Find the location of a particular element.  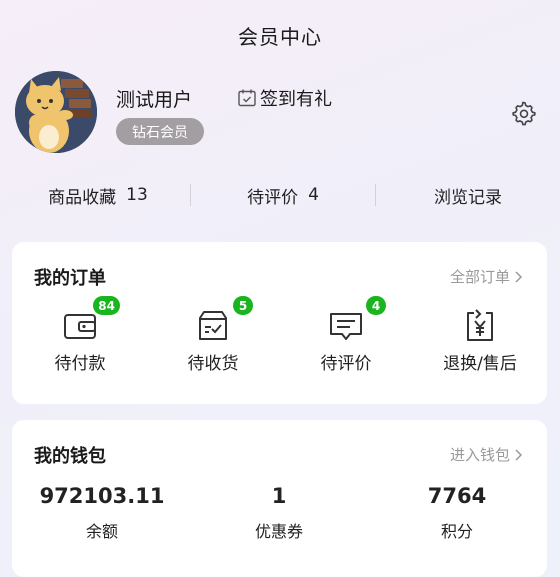

enter-wallet-link: 进入钱包 is located at coordinates (486, 454).